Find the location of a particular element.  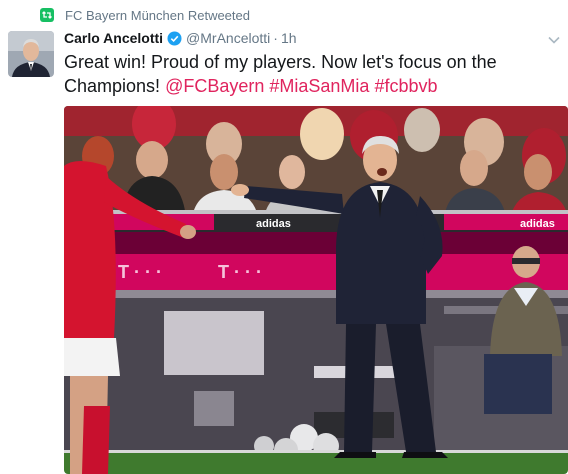

sponsor-adidas-1: adidas is located at coordinates (273, 224).